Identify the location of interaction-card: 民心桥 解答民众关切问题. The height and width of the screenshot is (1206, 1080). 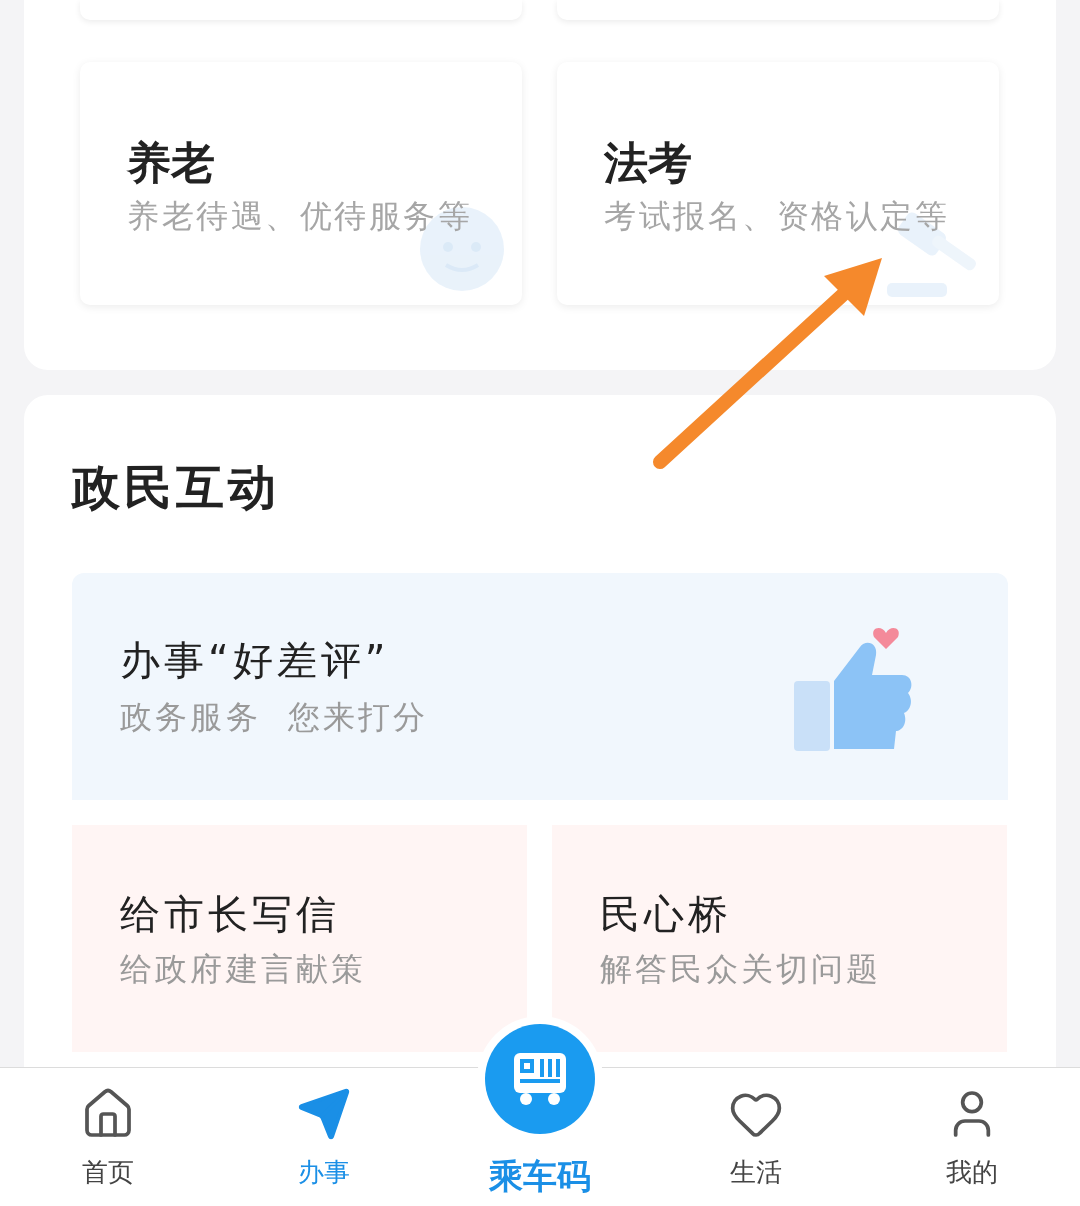
(779, 938).